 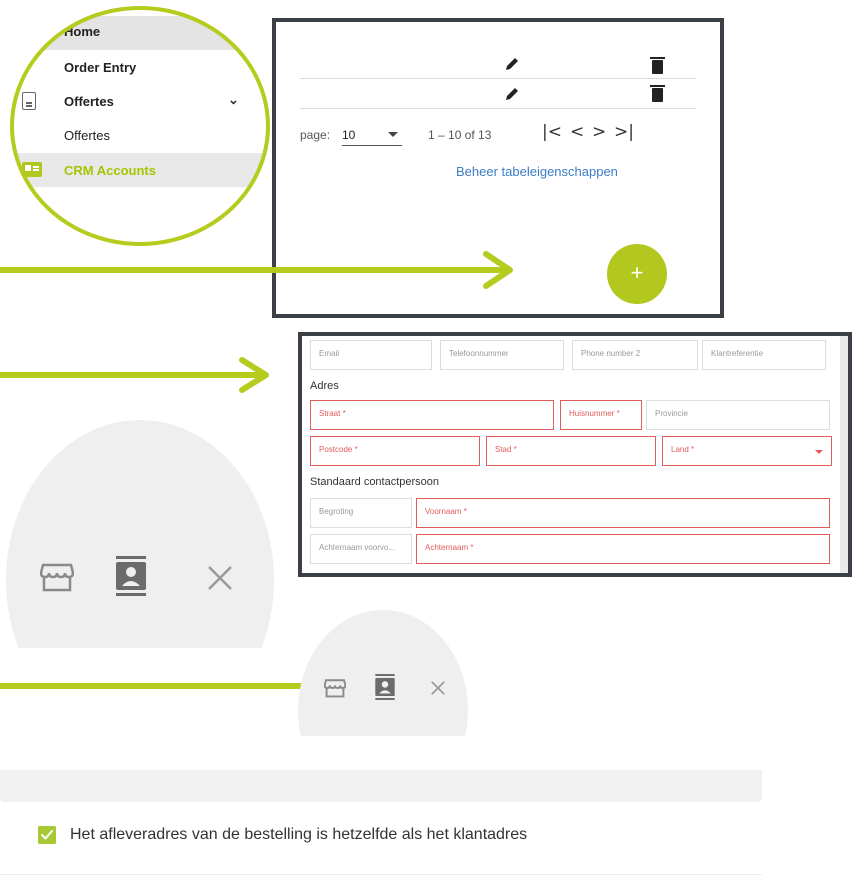 What do you see at coordinates (537, 171) in the screenshot?
I see `manage-table-properties-link: Beheer tabeleigenschappen` at bounding box center [537, 171].